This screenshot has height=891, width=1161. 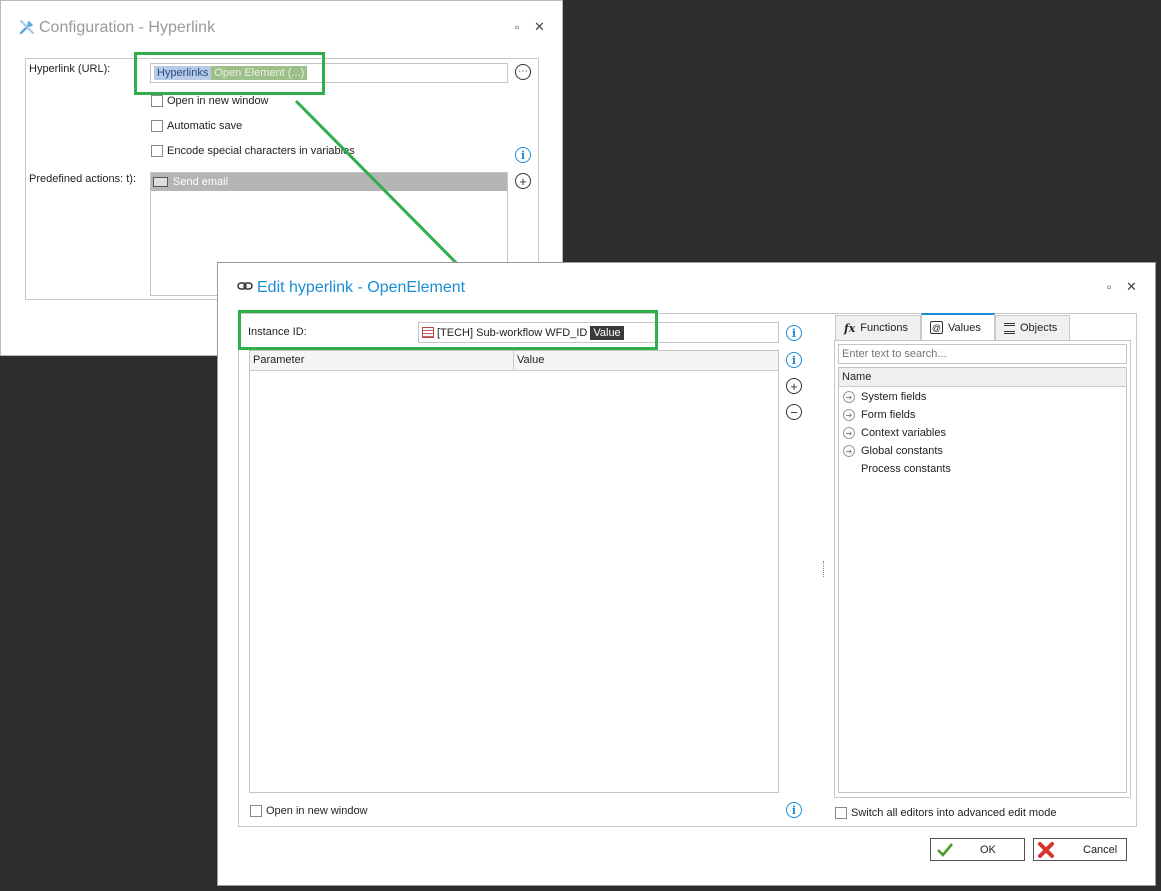 What do you see at coordinates (982, 377) in the screenshot?
I see `tree-header: Name` at bounding box center [982, 377].